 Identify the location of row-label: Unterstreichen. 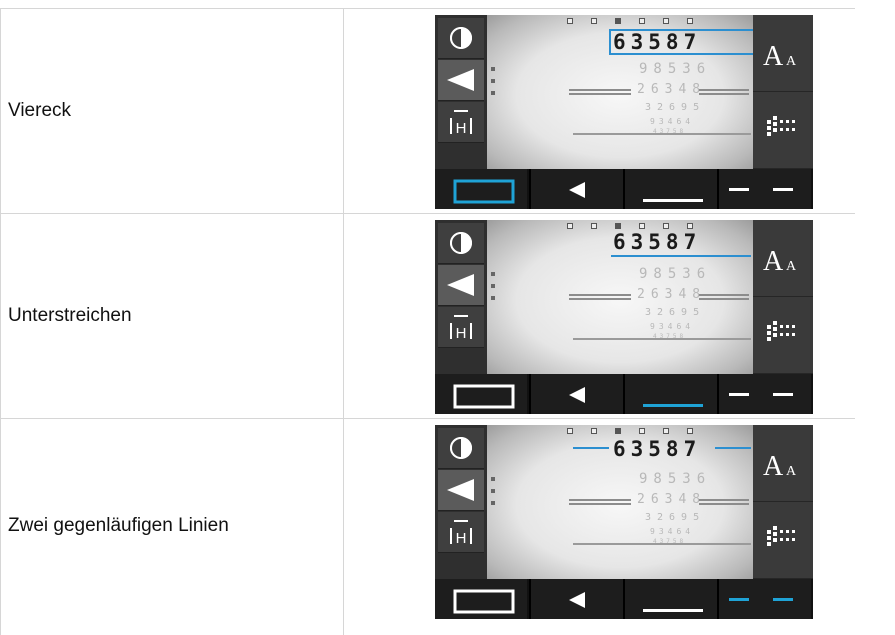
(70, 315).